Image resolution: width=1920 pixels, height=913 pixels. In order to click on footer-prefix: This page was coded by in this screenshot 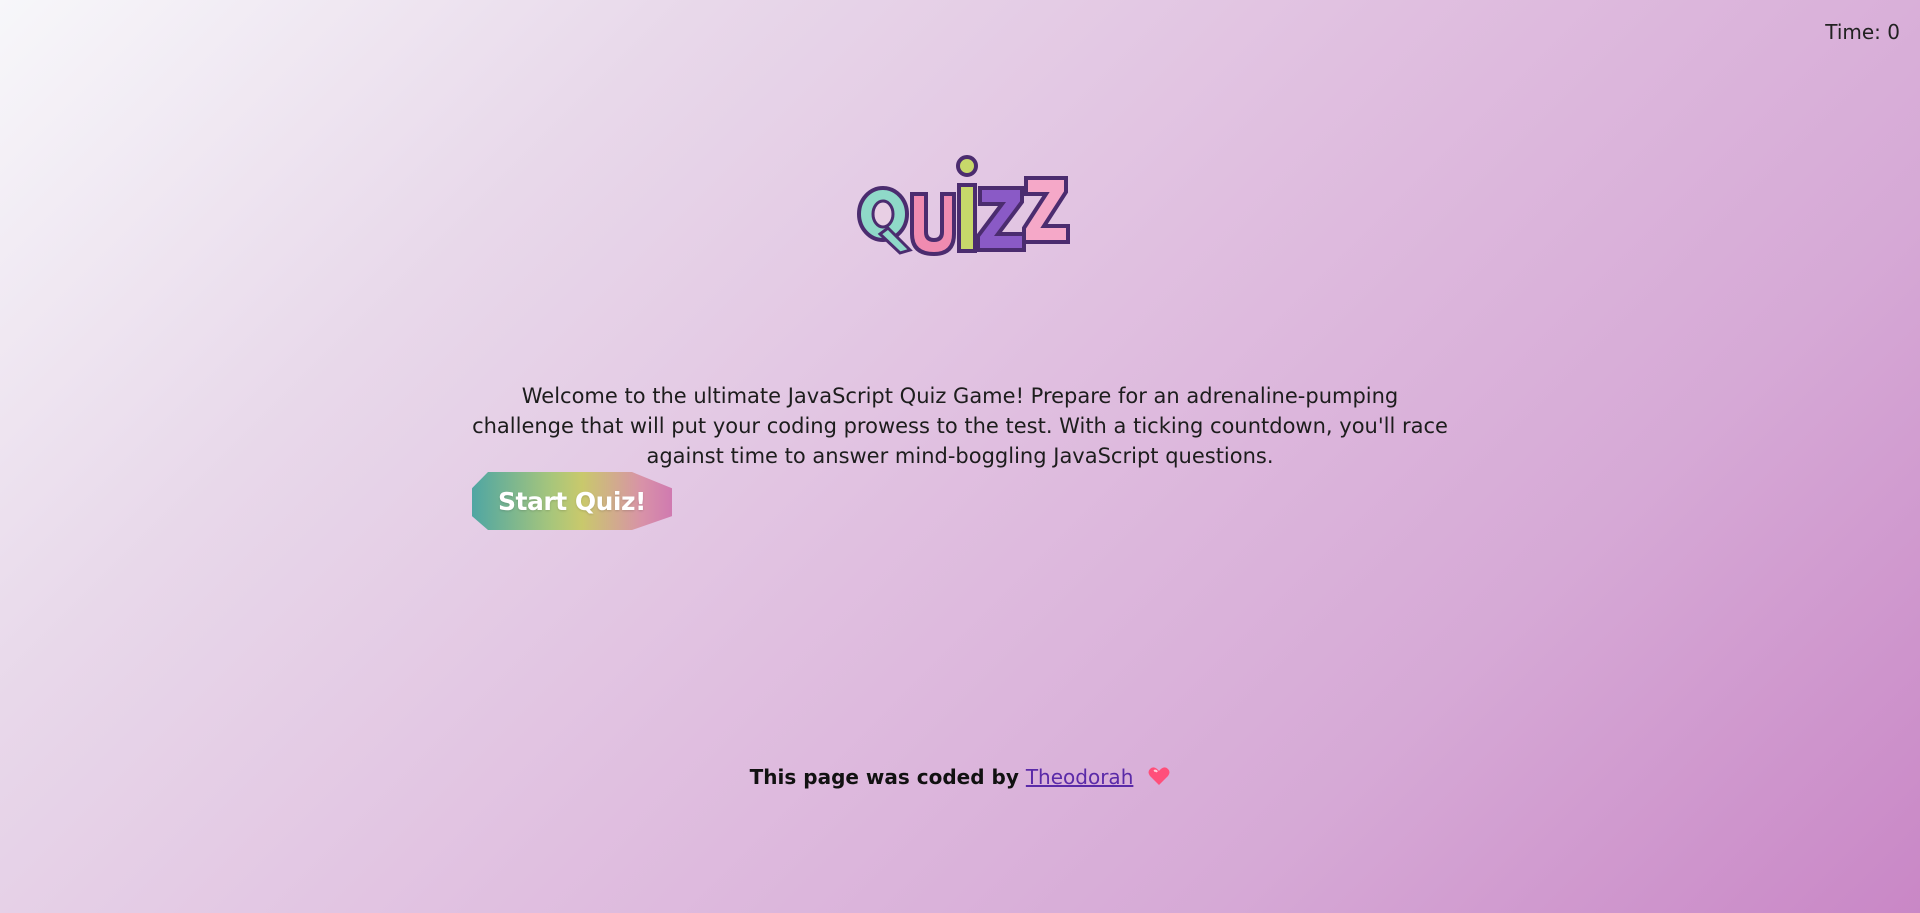, I will do `click(884, 777)`.